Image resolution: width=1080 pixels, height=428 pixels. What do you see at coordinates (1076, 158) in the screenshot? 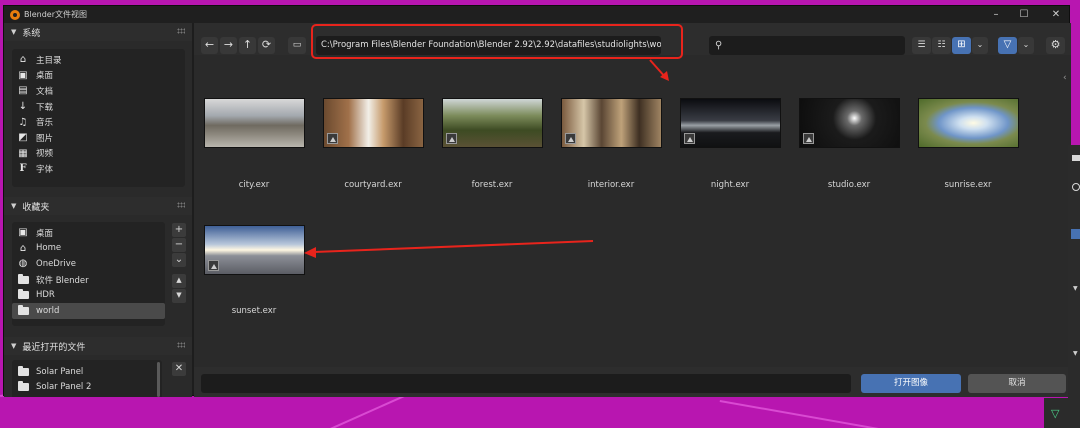
I see `toolbar-icon` at bounding box center [1076, 158].